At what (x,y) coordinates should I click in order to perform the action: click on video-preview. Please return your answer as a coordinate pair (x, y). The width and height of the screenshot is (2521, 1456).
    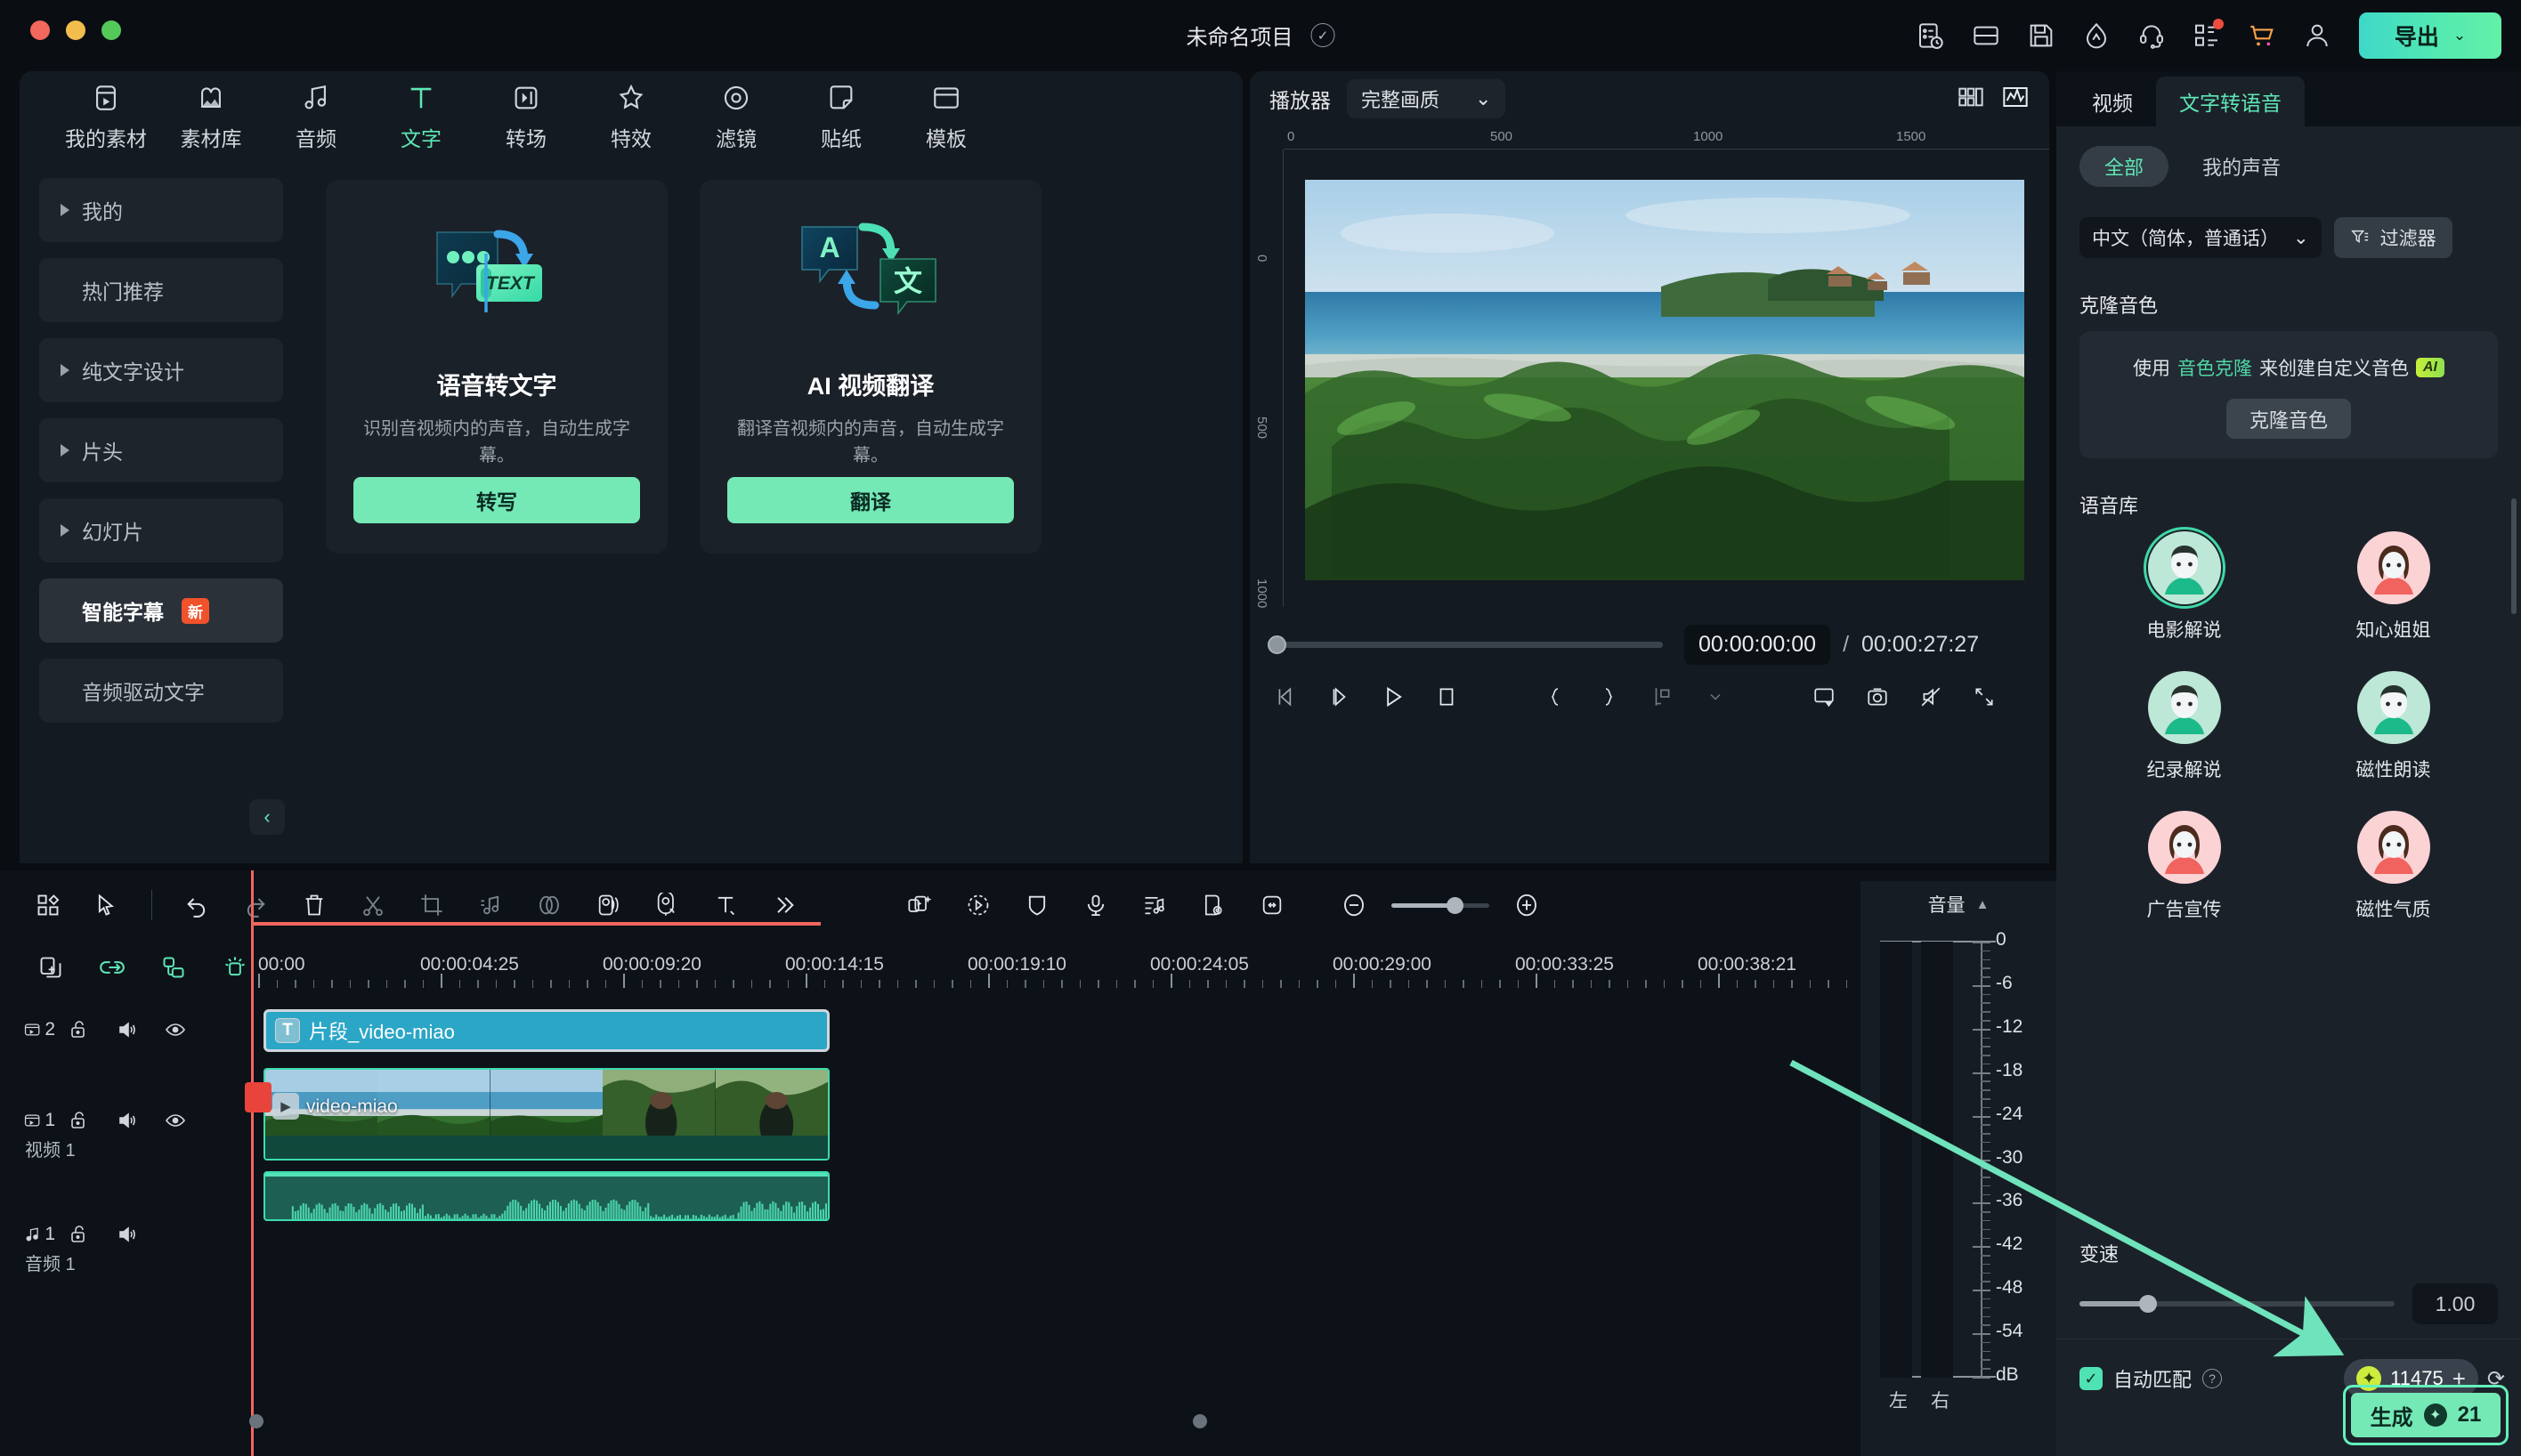
    Looking at the image, I should click on (1664, 380).